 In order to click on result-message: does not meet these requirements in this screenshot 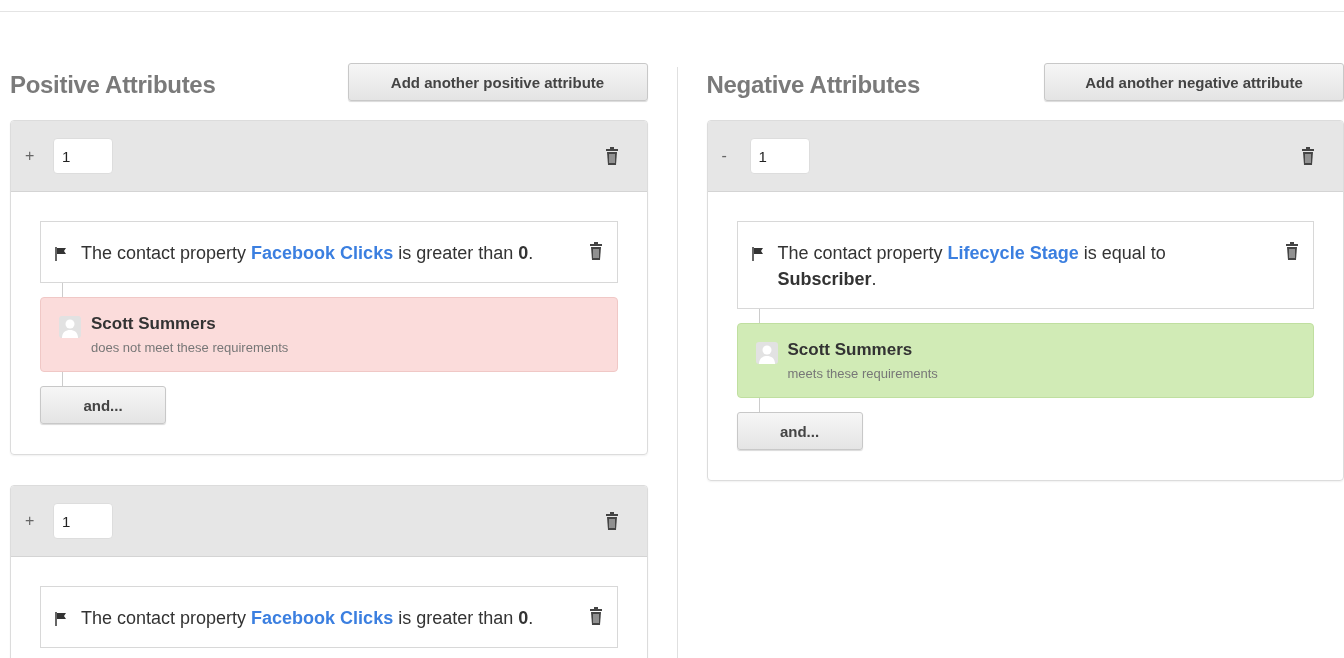, I will do `click(190, 347)`.